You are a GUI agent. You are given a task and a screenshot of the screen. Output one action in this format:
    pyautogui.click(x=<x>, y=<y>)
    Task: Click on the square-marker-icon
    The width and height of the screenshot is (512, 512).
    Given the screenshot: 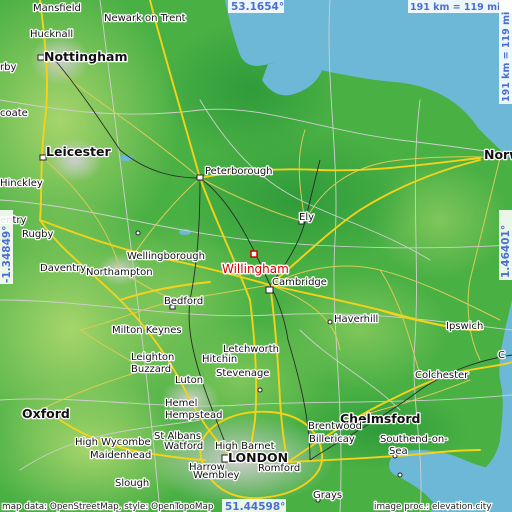 What is the action you would take?
    pyautogui.click(x=254, y=254)
    